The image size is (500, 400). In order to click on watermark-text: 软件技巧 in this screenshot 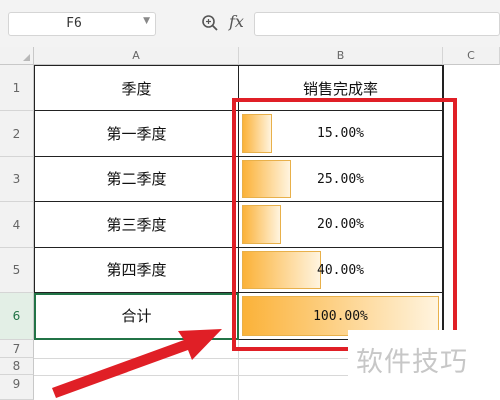, I will do `click(412, 362)`.